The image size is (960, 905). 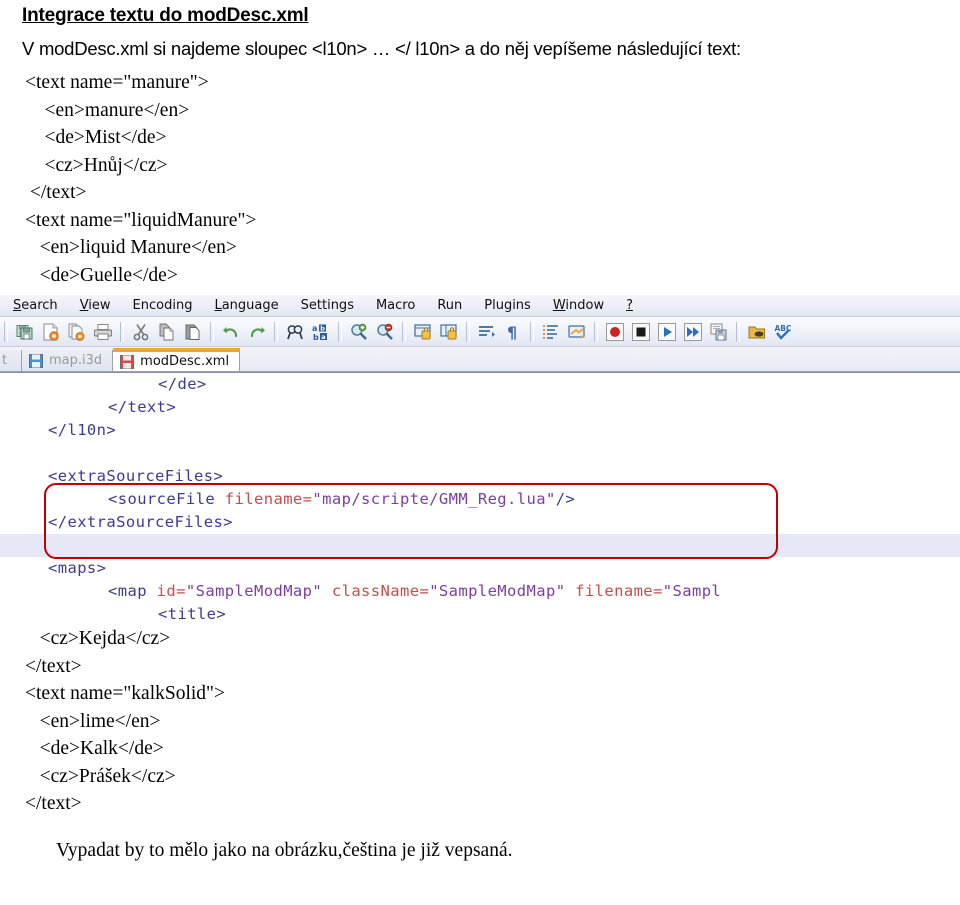 I want to click on print-icon, so click(x=103, y=332).